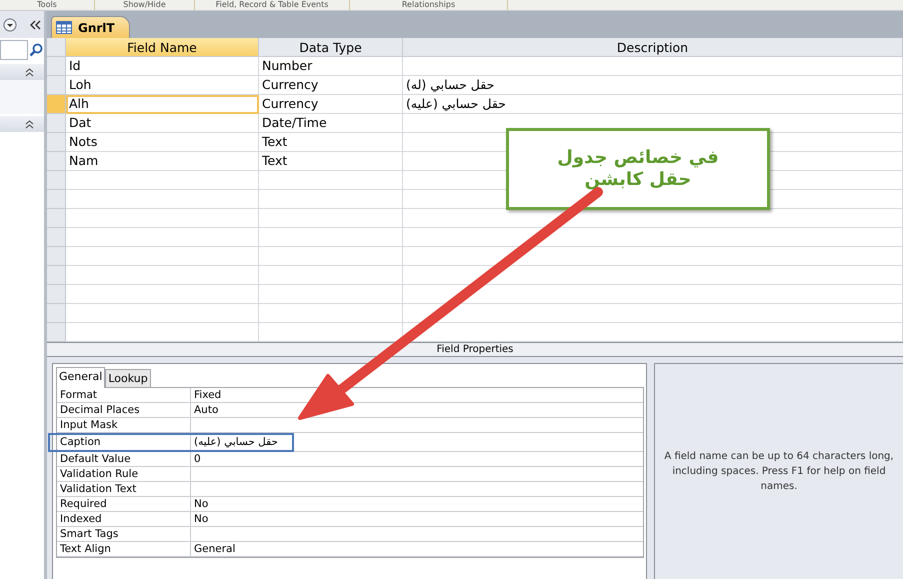  I want to click on collapse-icon, so click(35, 25).